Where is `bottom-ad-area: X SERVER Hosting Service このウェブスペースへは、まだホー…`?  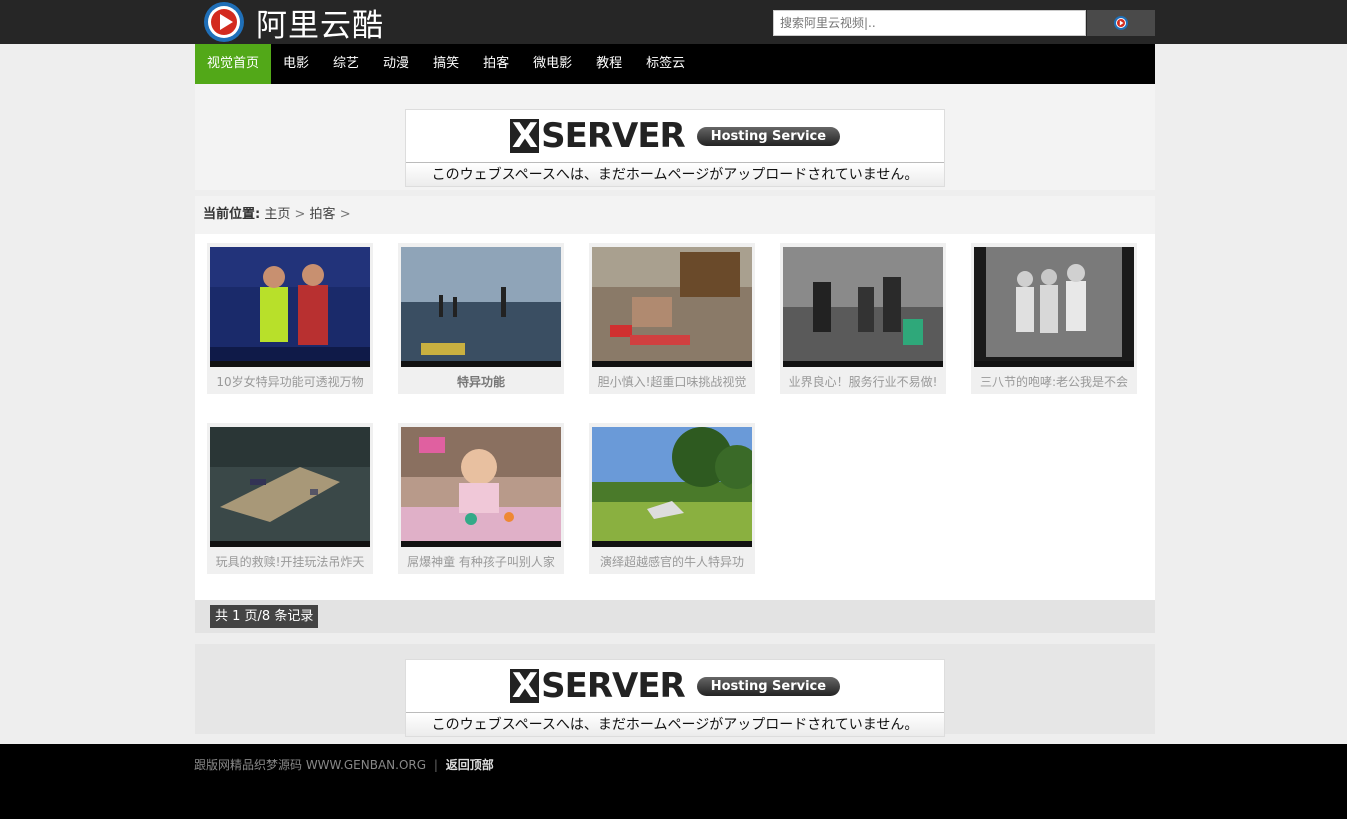
bottom-ad-area: X SERVER Hosting Service このウェブスペースへは、まだホー… is located at coordinates (675, 690).